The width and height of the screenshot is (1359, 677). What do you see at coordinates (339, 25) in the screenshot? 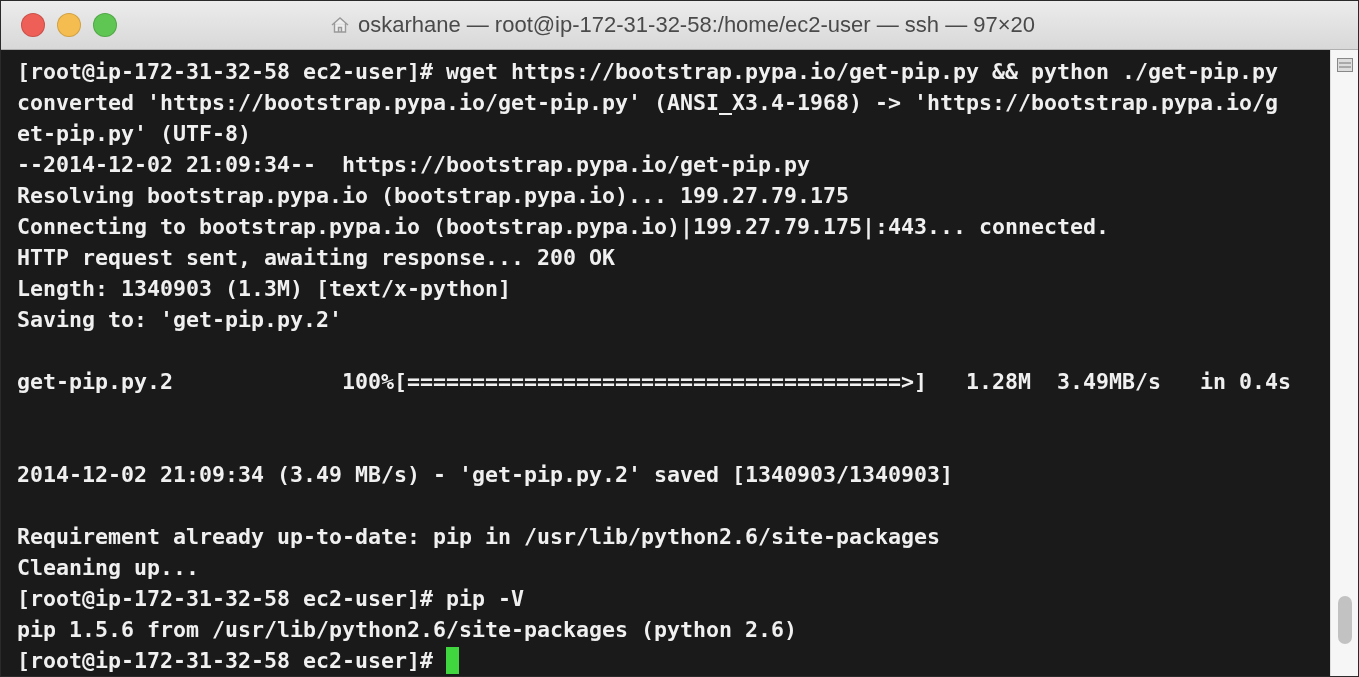
I see `home-icon` at bounding box center [339, 25].